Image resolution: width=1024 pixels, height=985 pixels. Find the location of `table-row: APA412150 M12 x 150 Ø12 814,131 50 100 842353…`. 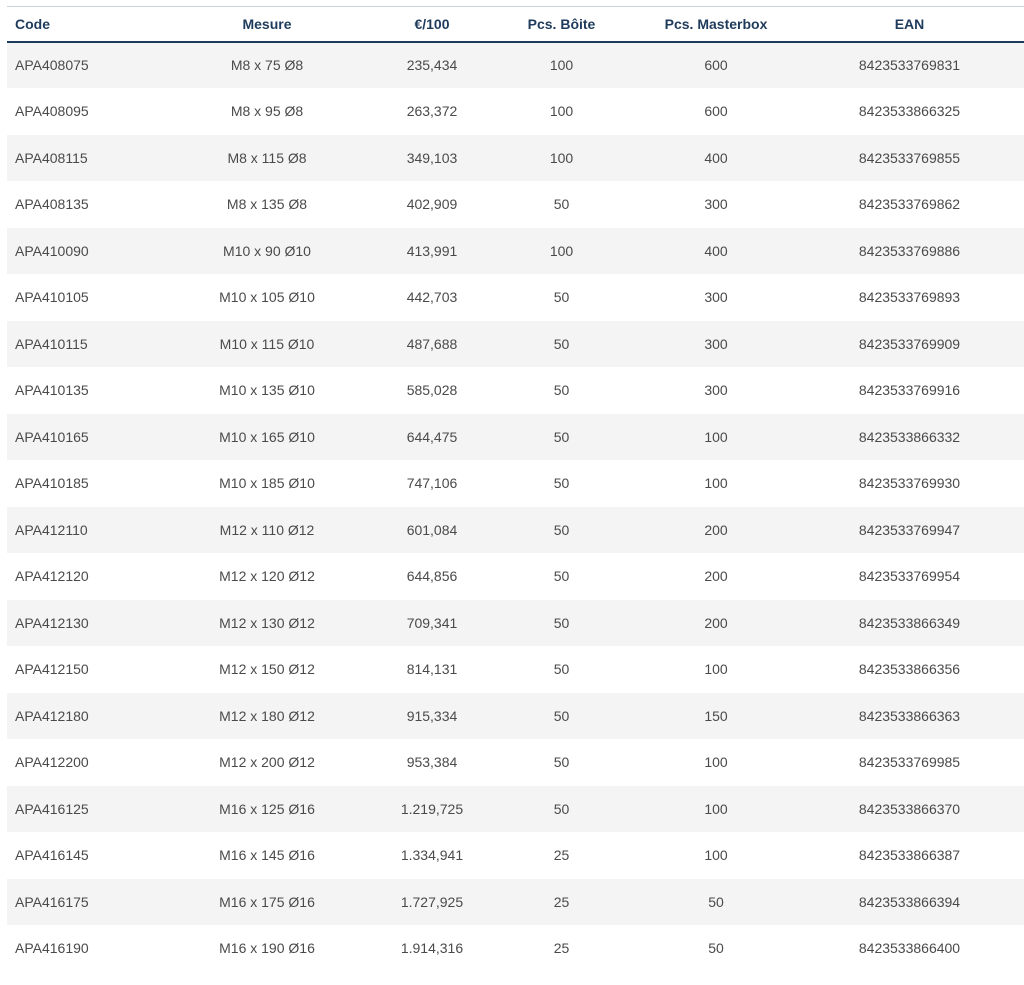

table-row: APA412150 M12 x 150 Ø12 814,131 50 100 842353… is located at coordinates (515, 669).